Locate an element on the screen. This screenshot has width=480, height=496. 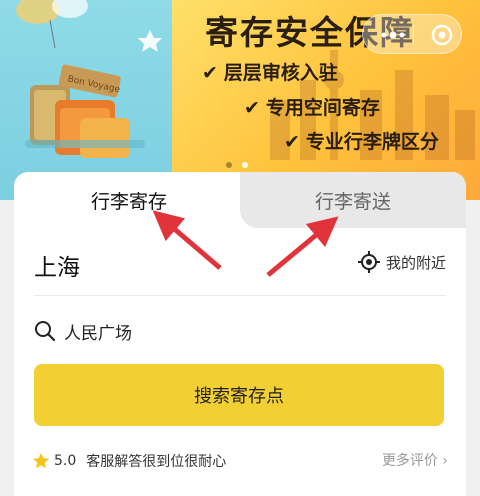
carousel-indicator is located at coordinates (242, 162).